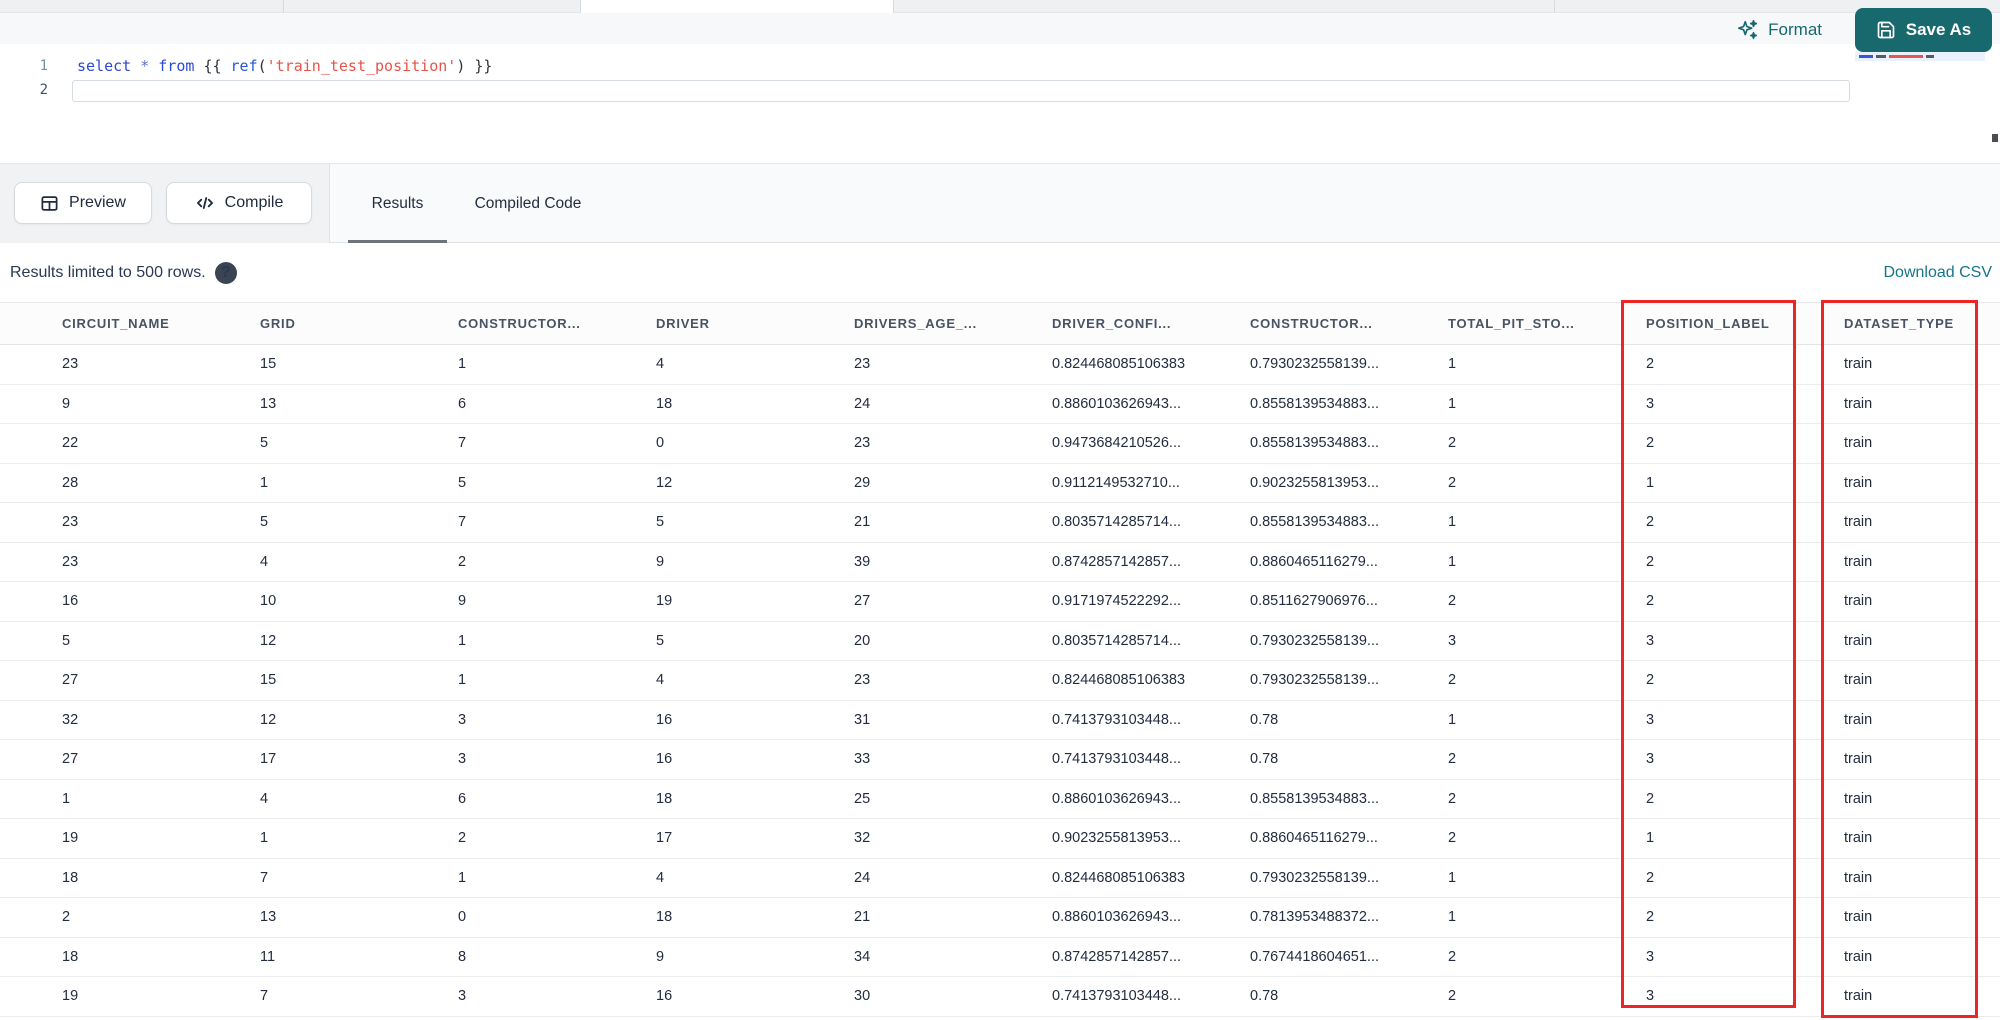  Describe the element at coordinates (1938, 273) in the screenshot. I see `download-csv-link: Download CSV` at that location.